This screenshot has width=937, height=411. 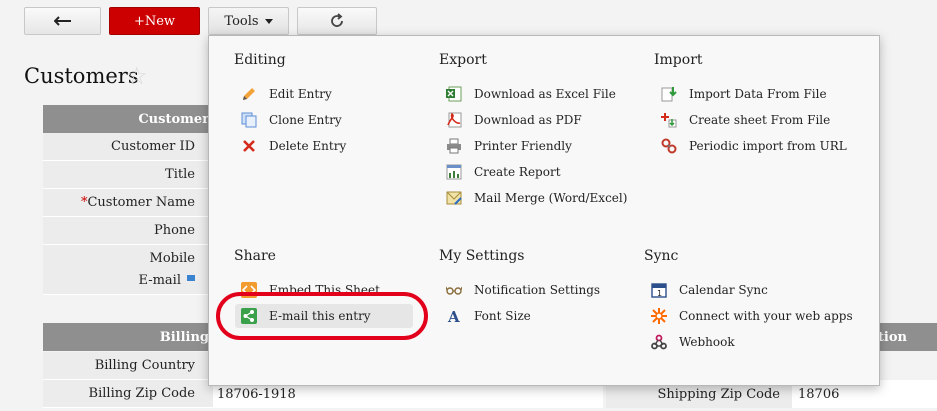 I want to click on menu-item-label: Edit Entry, so click(x=300, y=94).